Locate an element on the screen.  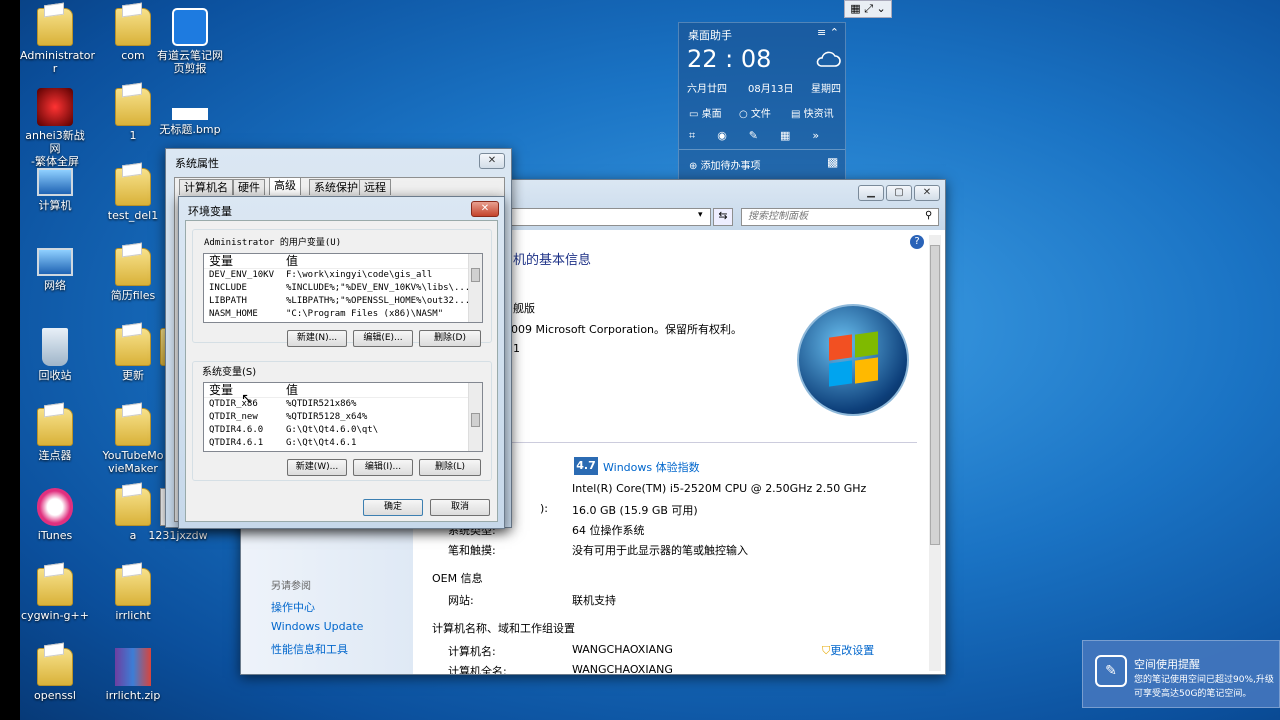
list-header: 变量值 is located at coordinates (343, 261).